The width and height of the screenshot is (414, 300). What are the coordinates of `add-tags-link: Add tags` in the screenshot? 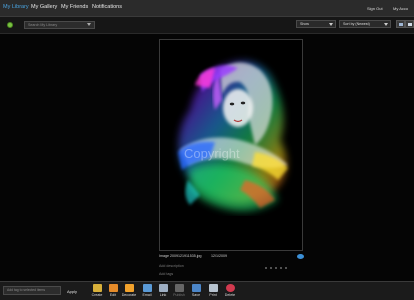 It's located at (166, 274).